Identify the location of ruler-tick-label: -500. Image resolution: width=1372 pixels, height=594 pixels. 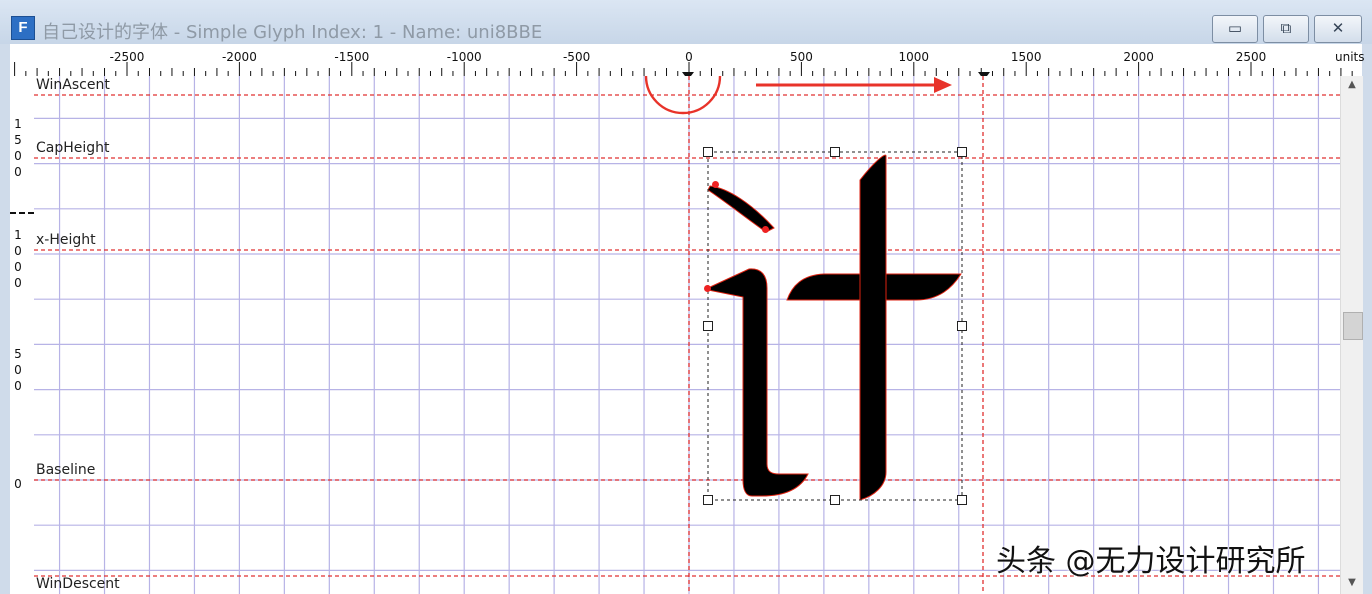
(576, 57).